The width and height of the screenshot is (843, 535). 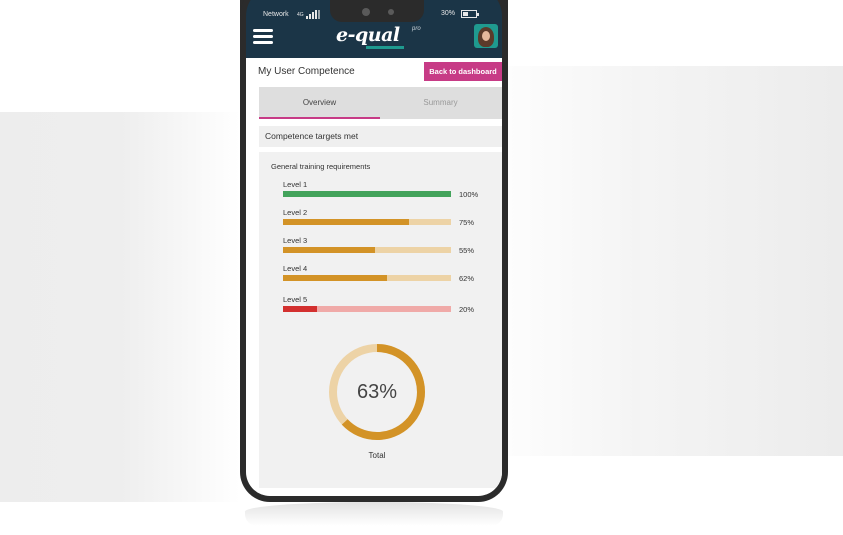 What do you see at coordinates (295, 212) in the screenshot?
I see `level-label: Level 2` at bounding box center [295, 212].